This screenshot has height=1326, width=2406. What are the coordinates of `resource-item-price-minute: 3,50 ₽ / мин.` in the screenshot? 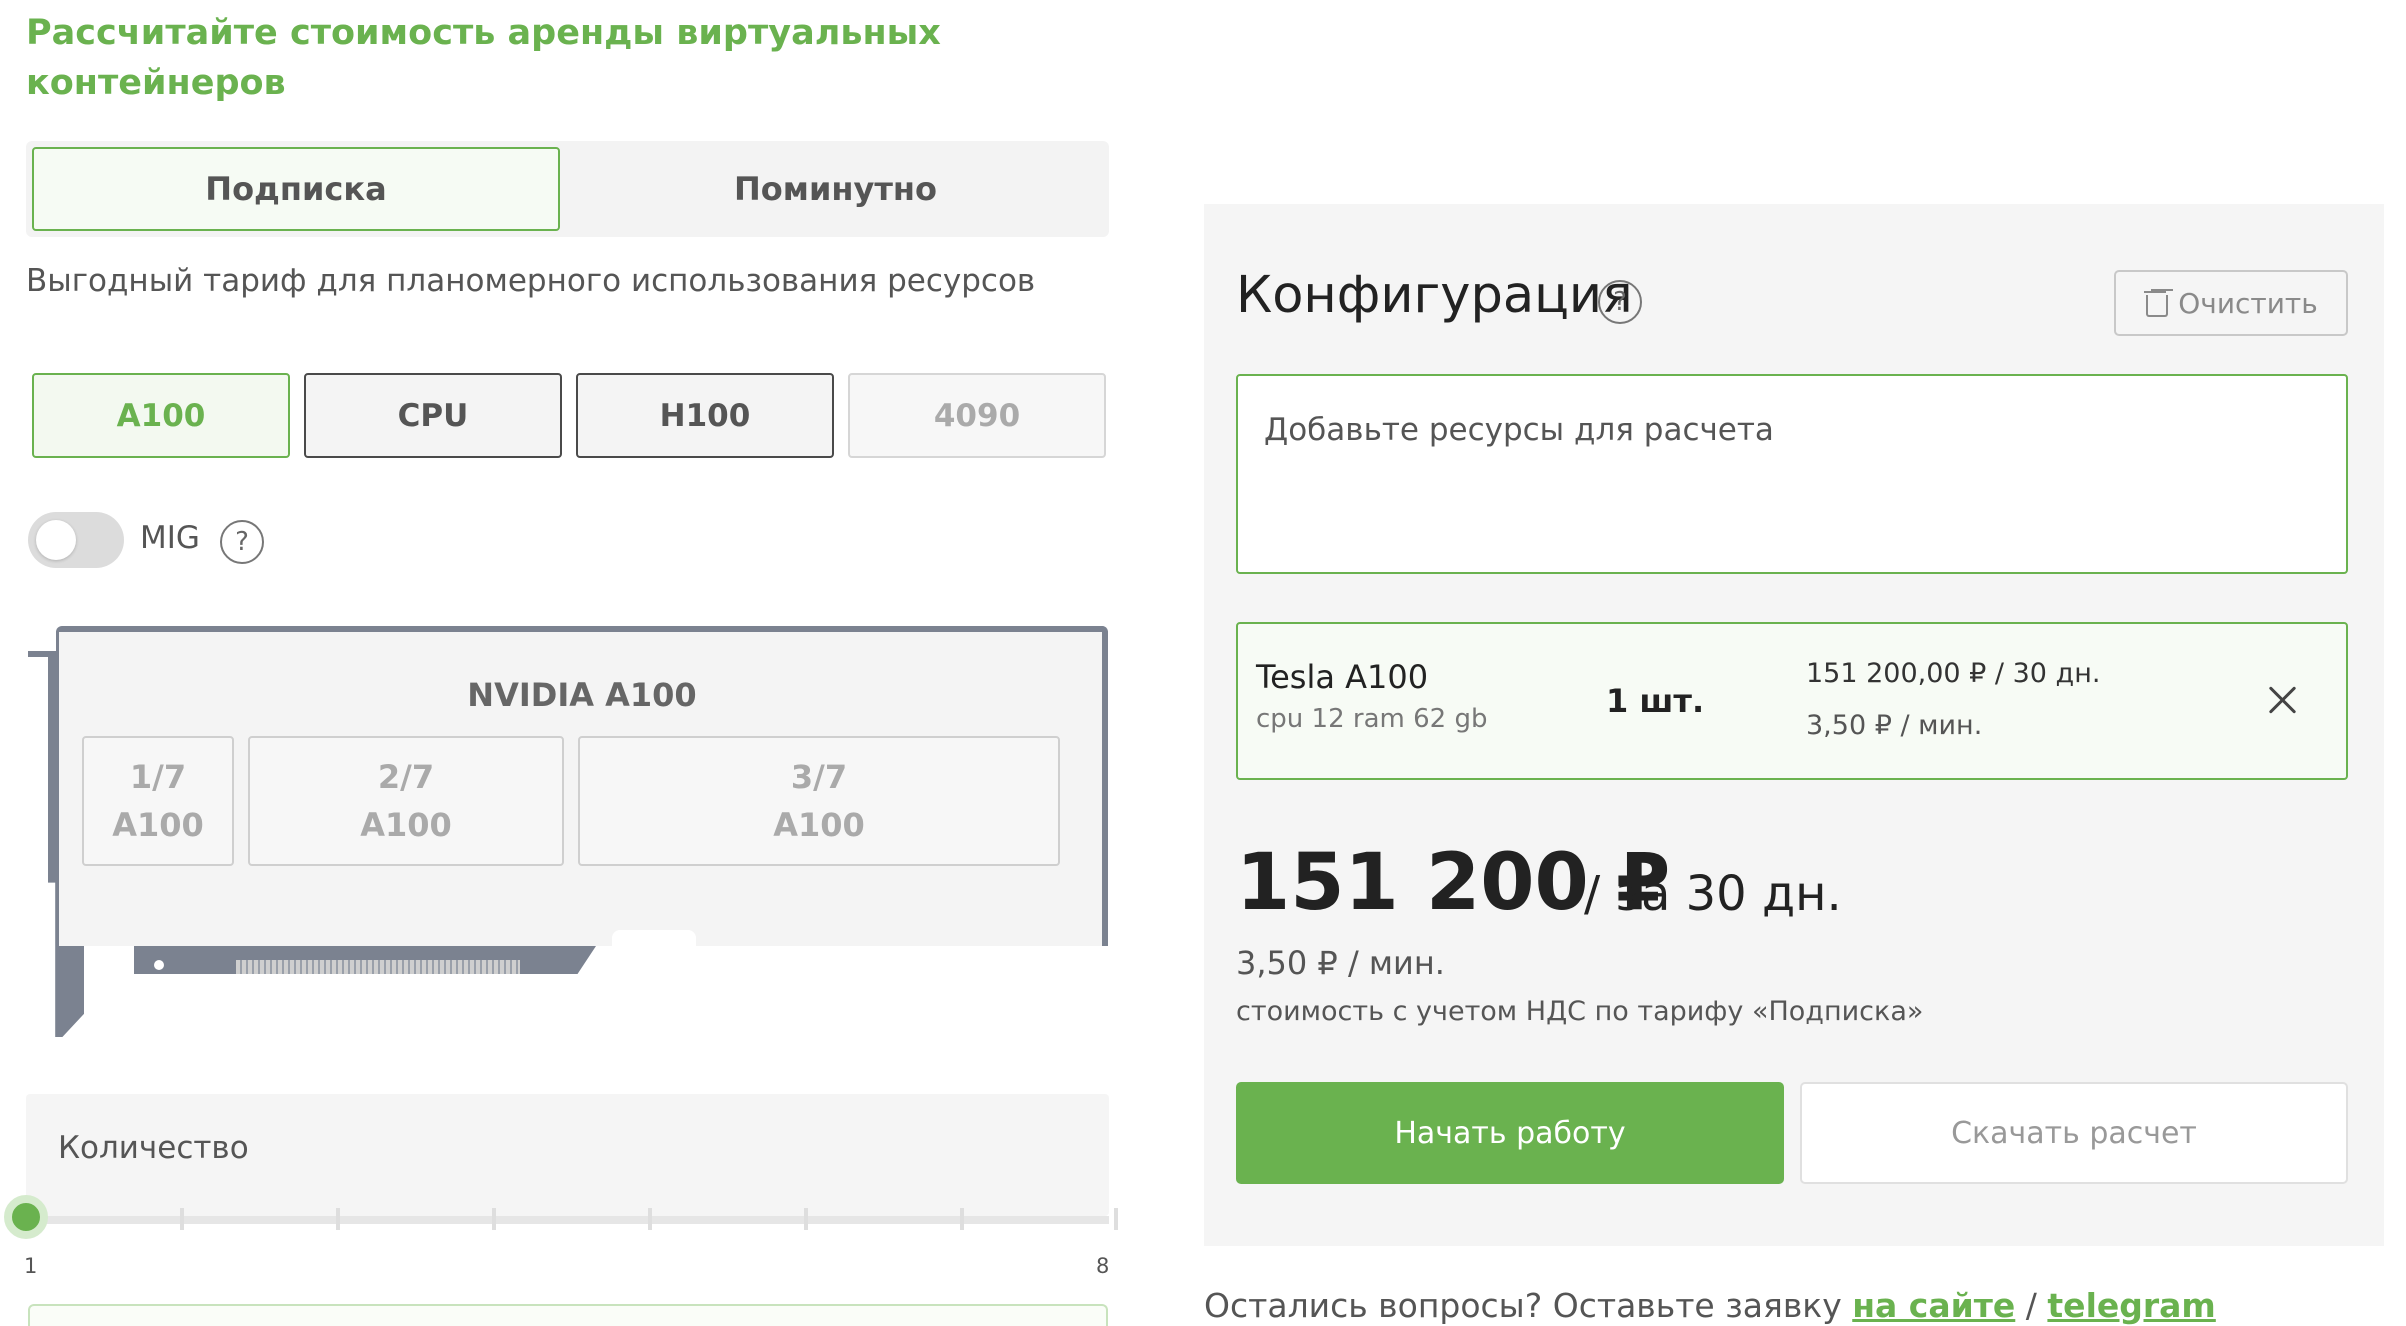 It's located at (1894, 725).